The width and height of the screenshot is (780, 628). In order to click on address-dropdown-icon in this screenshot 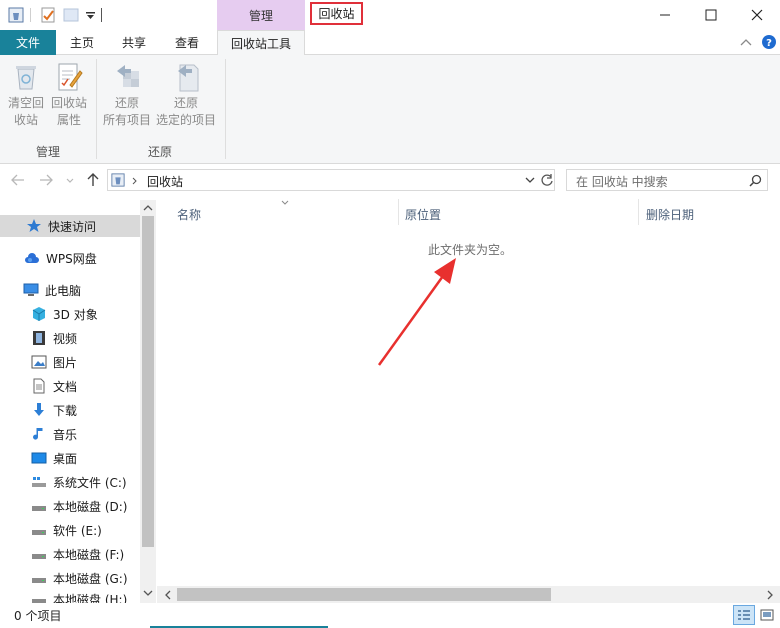, I will do `click(530, 180)`.